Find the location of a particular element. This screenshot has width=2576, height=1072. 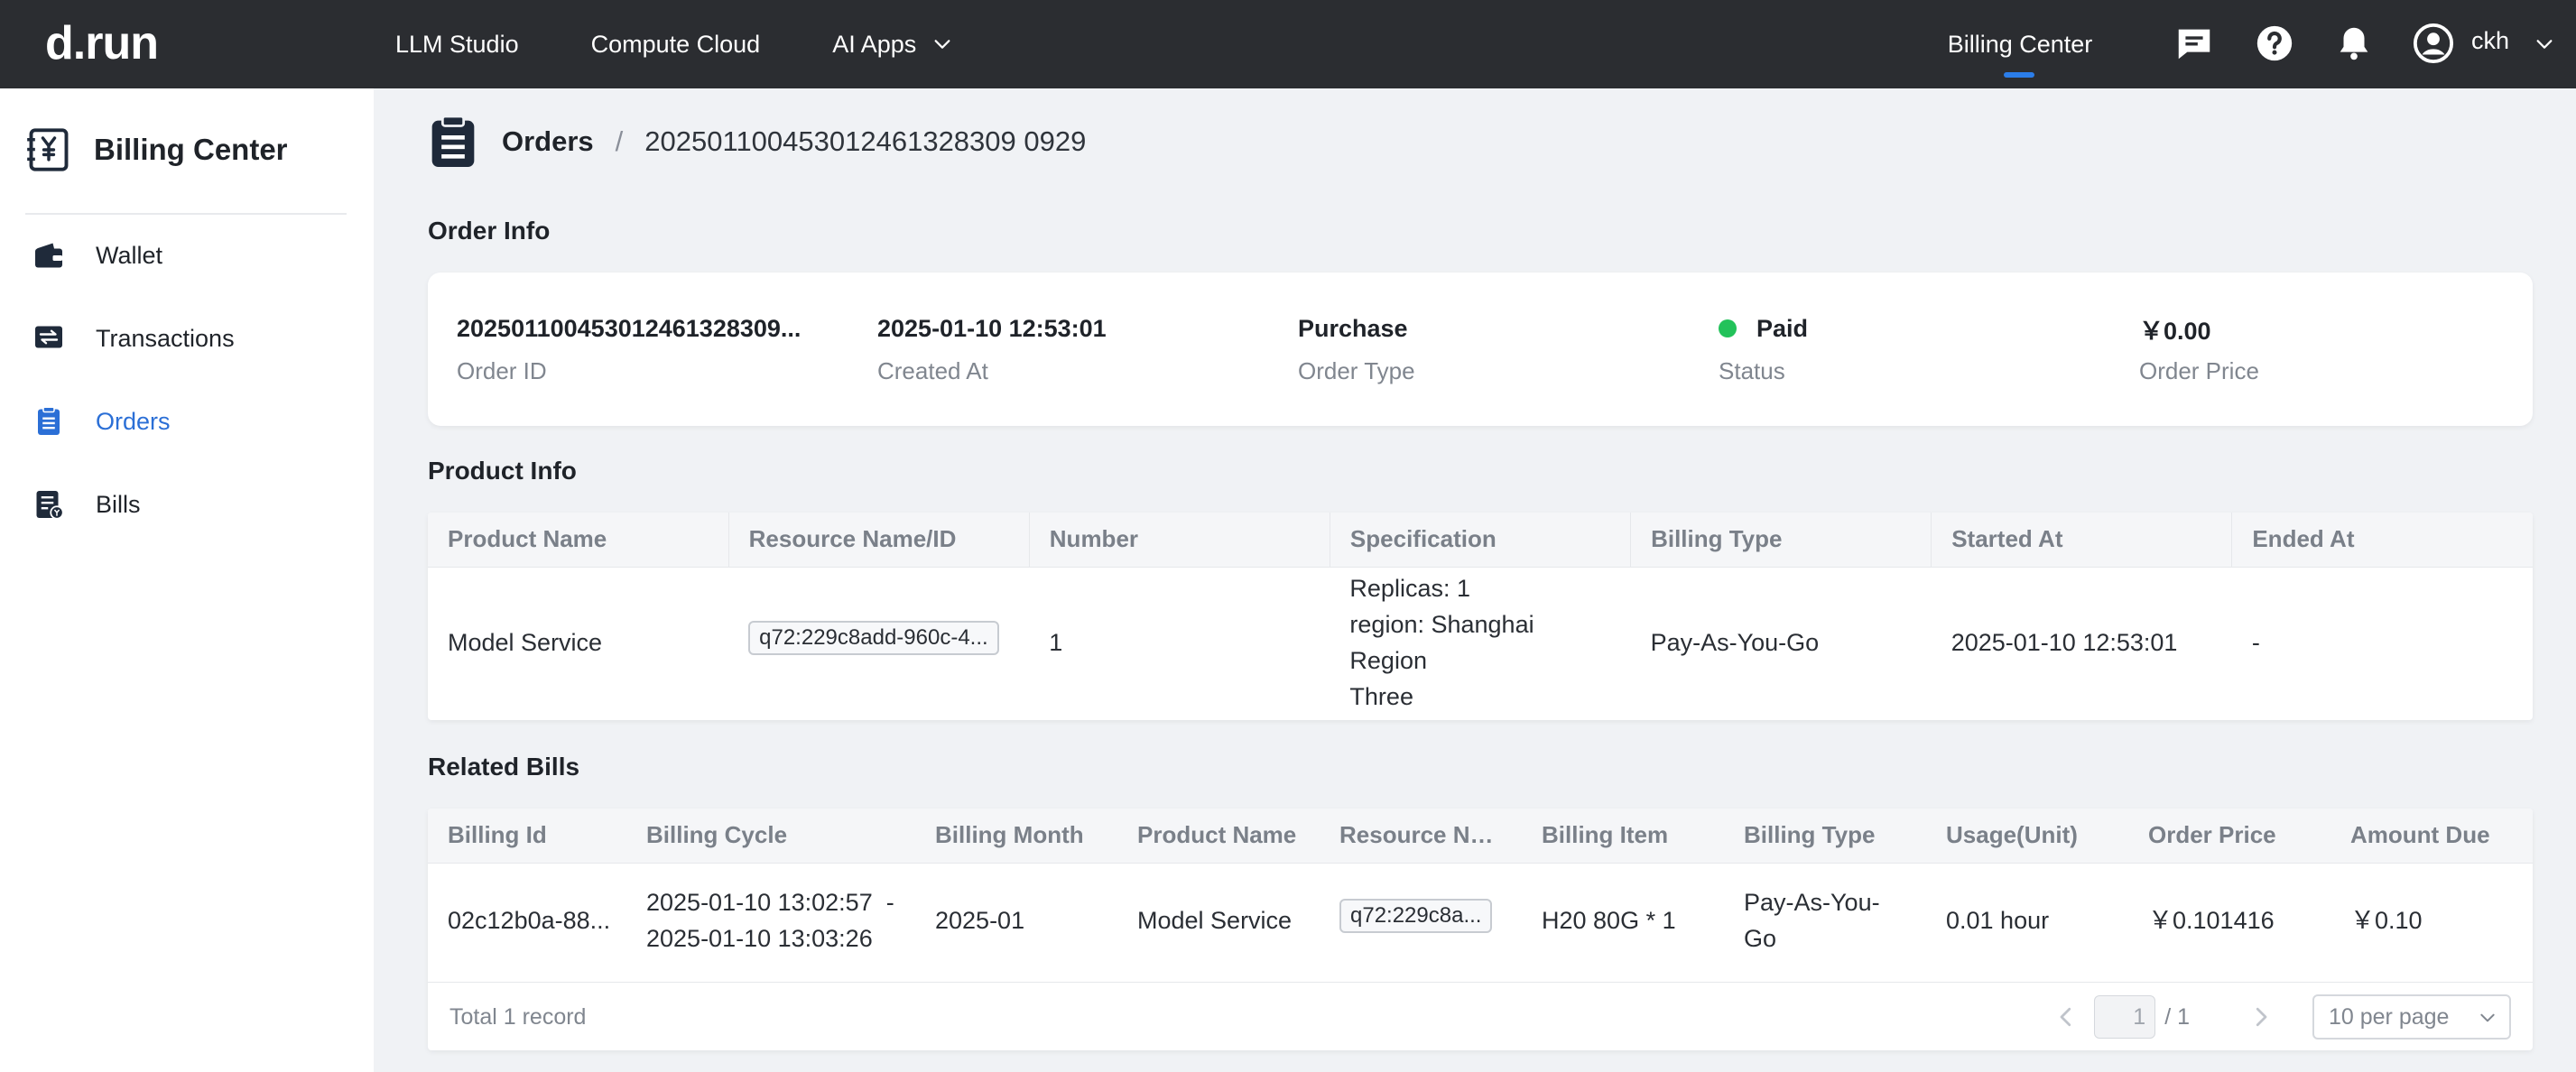

column-header: Number is located at coordinates (1179, 540).